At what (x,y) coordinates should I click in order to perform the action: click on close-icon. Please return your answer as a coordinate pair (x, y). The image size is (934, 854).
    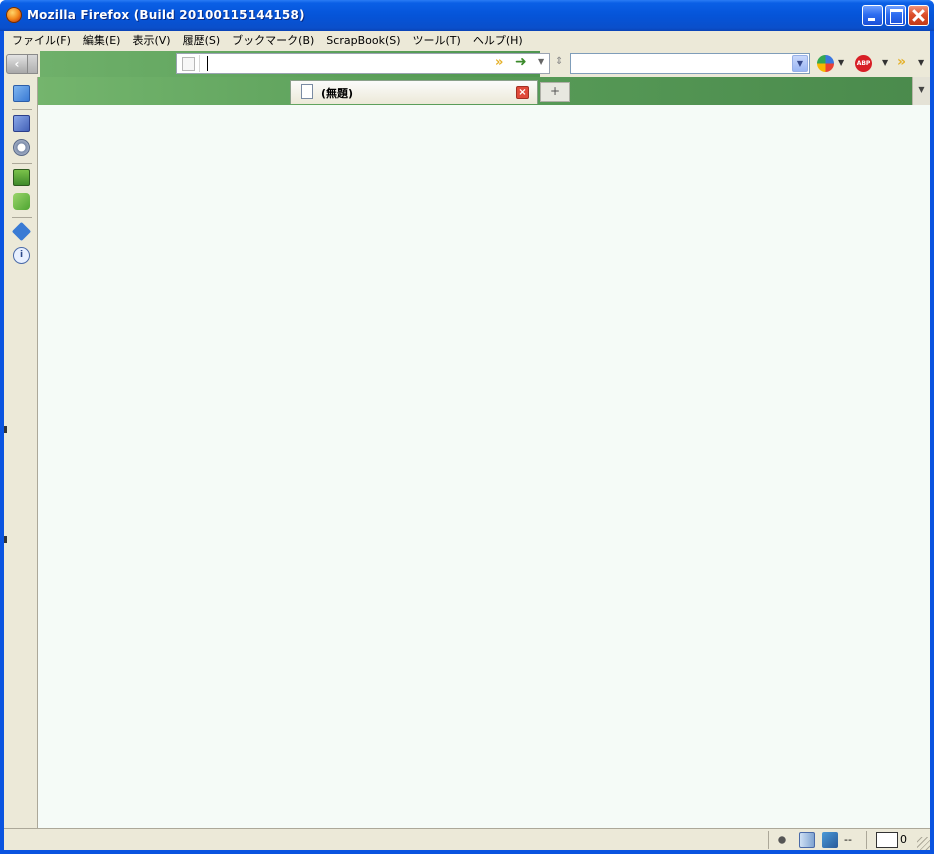
    Looking at the image, I should click on (918, 15).